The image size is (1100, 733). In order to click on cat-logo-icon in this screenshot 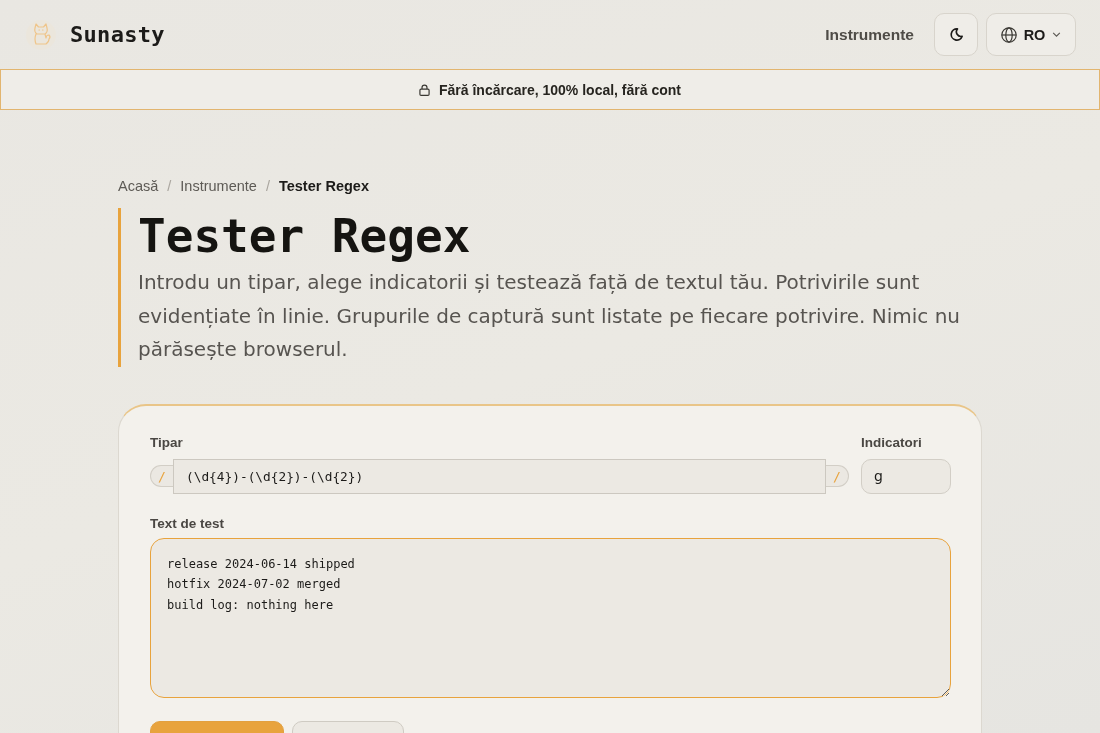, I will do `click(41, 34)`.